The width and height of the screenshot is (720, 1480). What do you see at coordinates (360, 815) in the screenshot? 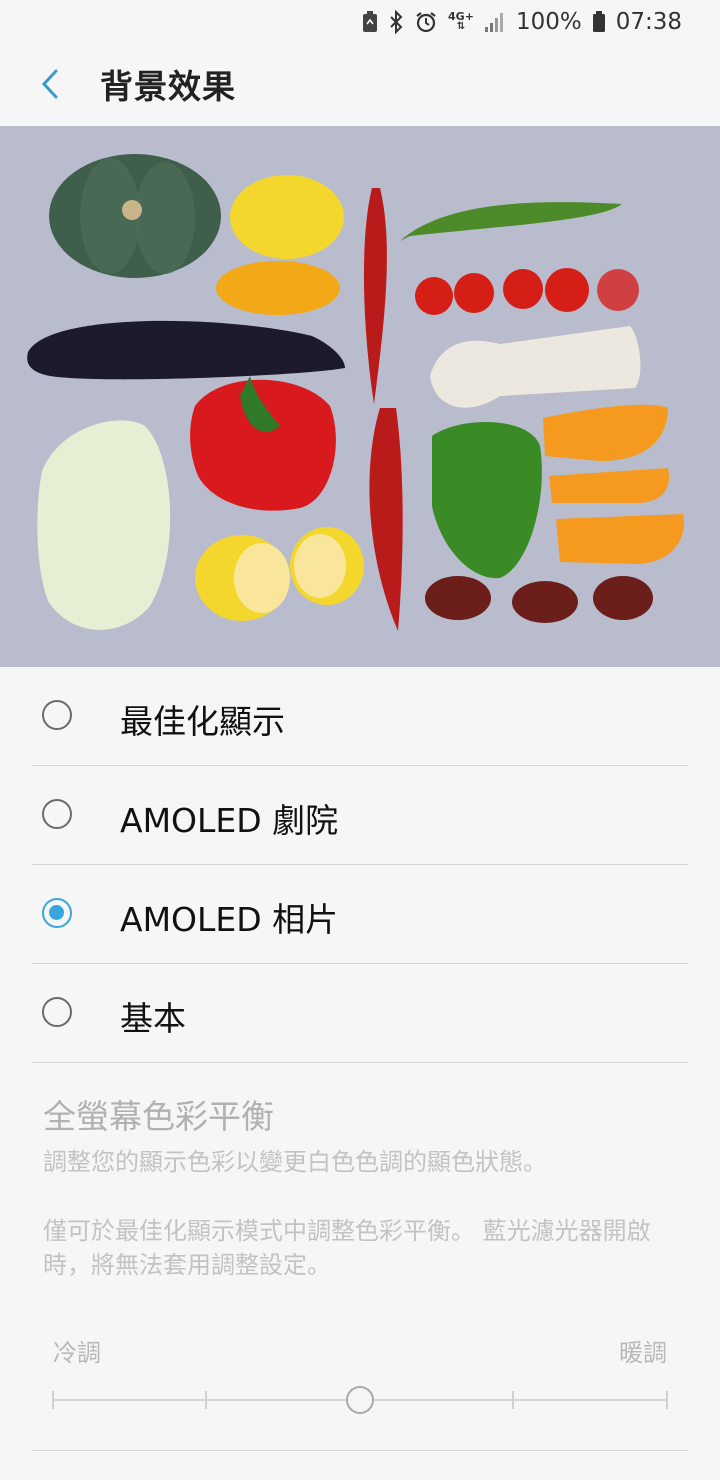
I see `option-amoled-cinema: AMOLED 劇院` at bounding box center [360, 815].